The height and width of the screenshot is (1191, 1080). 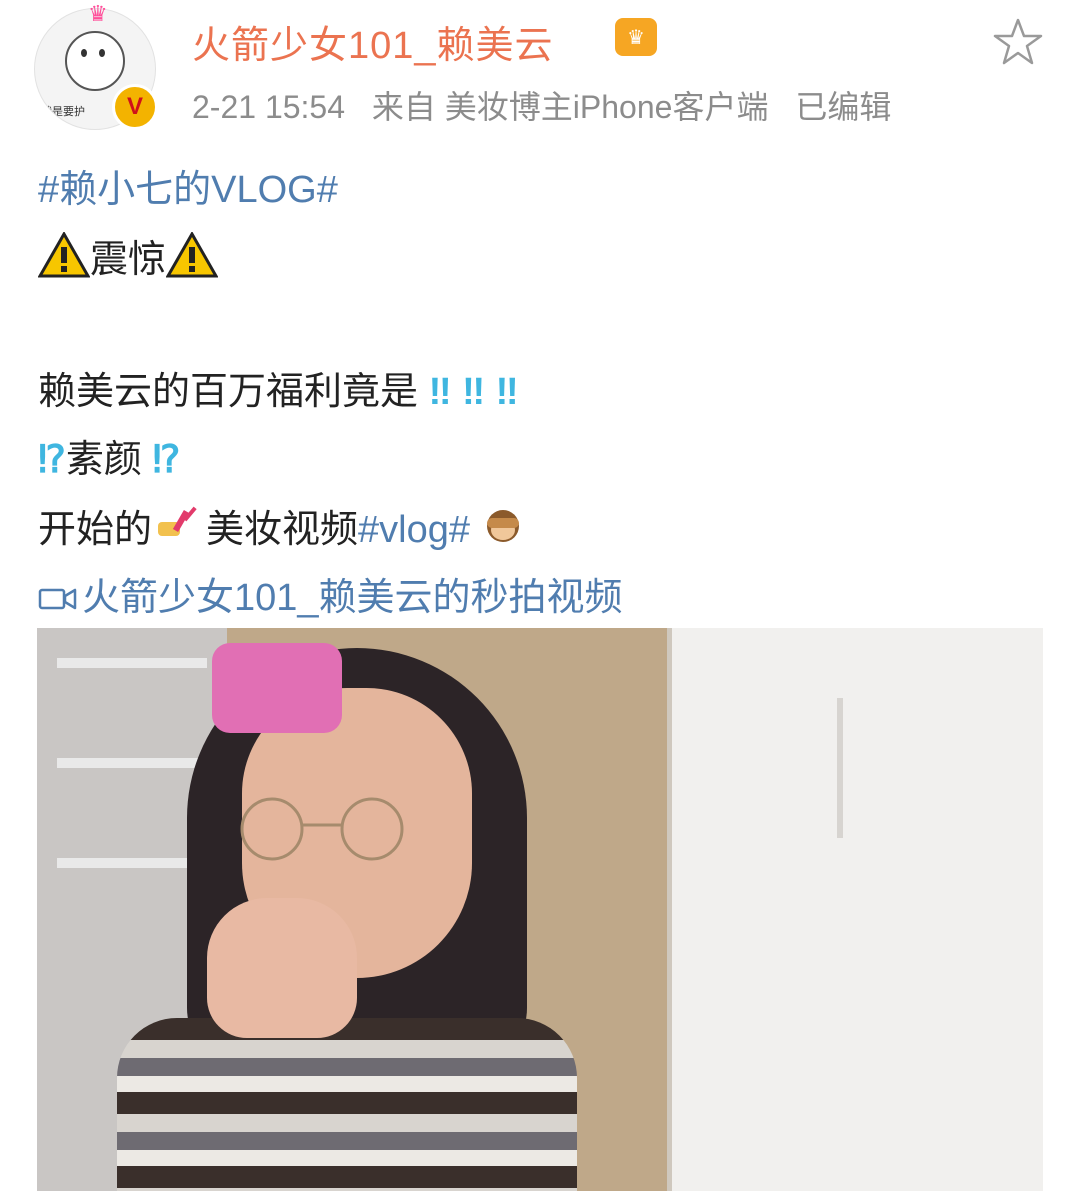 I want to click on glasses, so click(x=322, y=829).